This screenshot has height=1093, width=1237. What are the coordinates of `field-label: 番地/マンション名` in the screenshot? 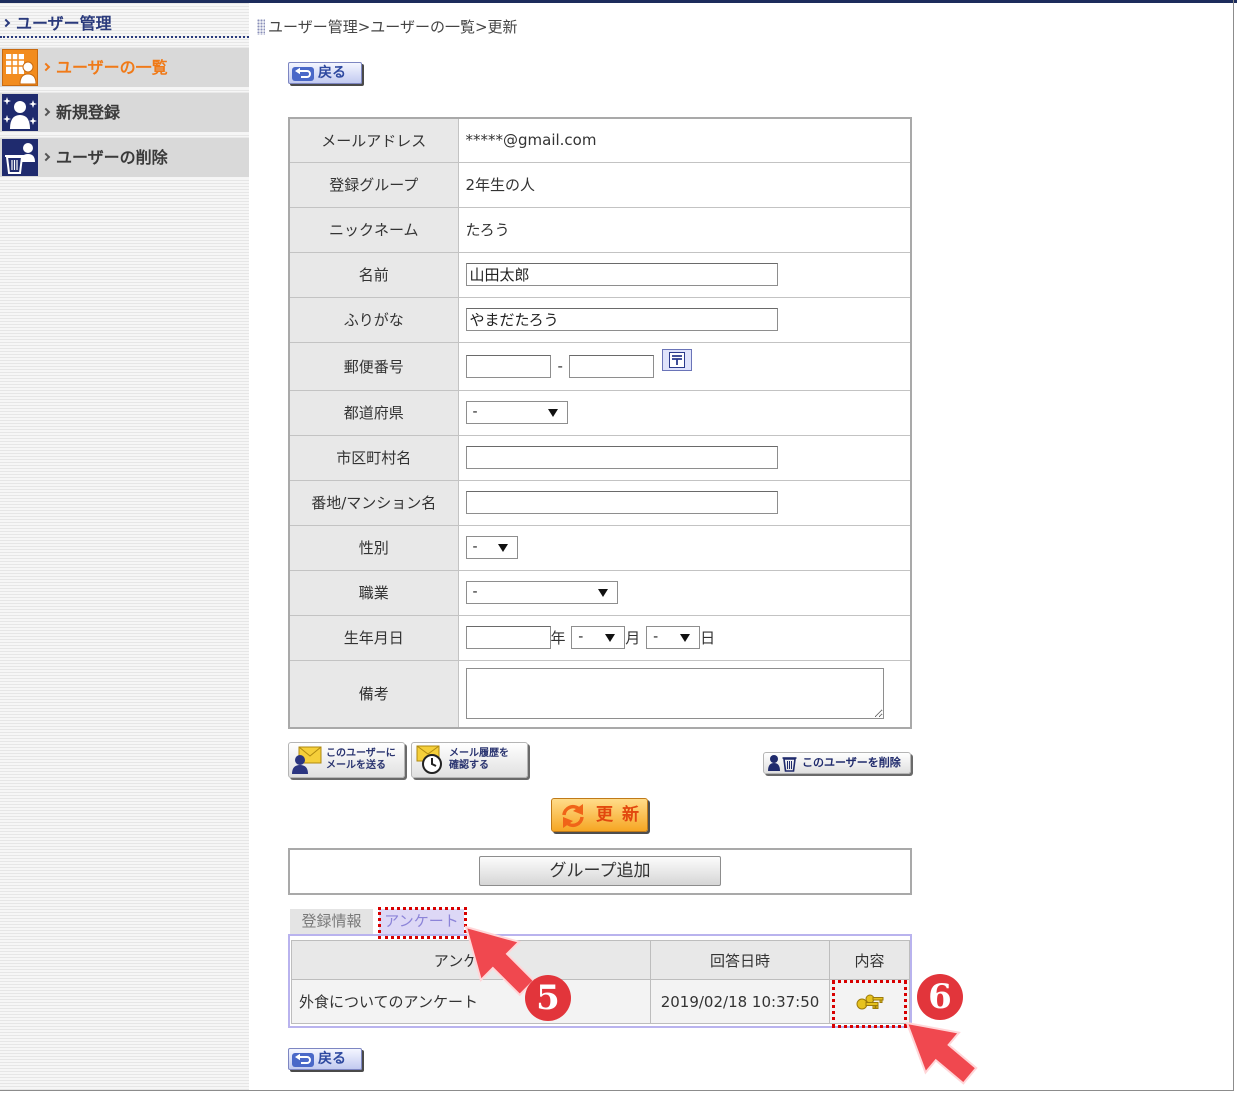 It's located at (373, 502).